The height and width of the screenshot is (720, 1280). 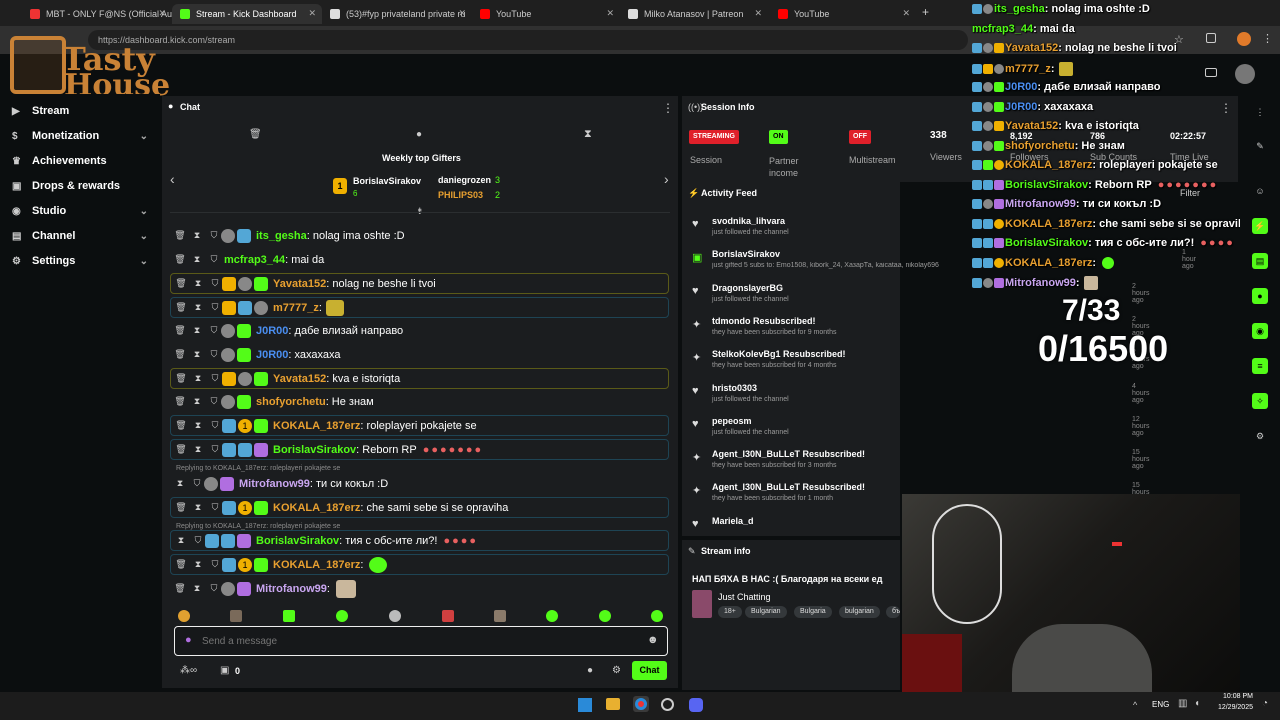 I want to click on profile-avatar, so click(x=1244, y=39).